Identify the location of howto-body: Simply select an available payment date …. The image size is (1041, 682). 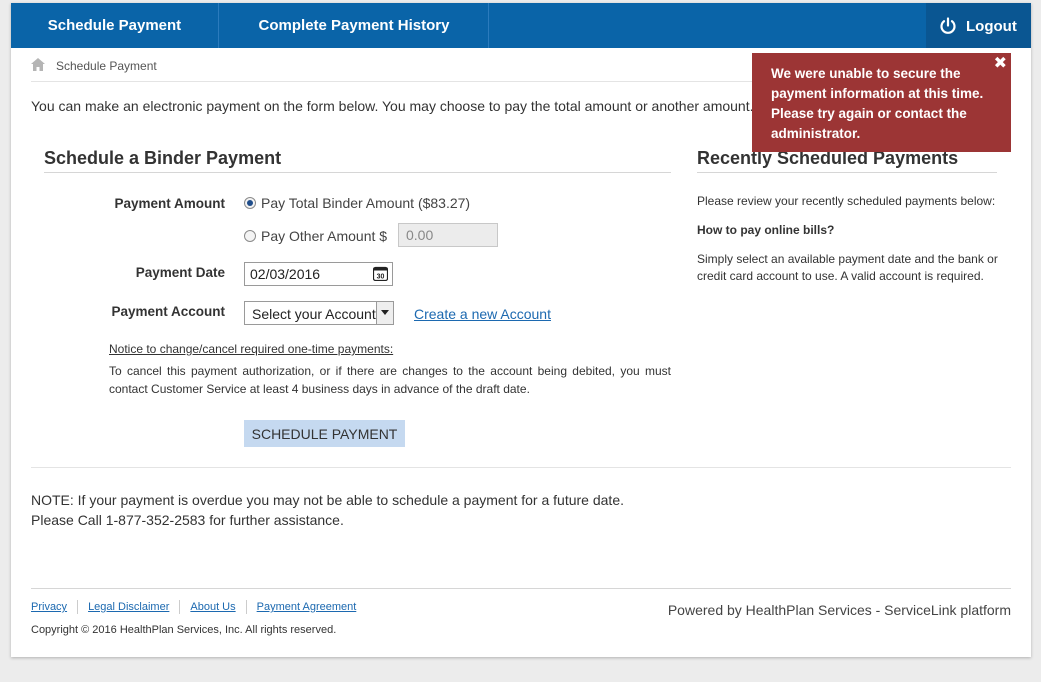
(847, 267).